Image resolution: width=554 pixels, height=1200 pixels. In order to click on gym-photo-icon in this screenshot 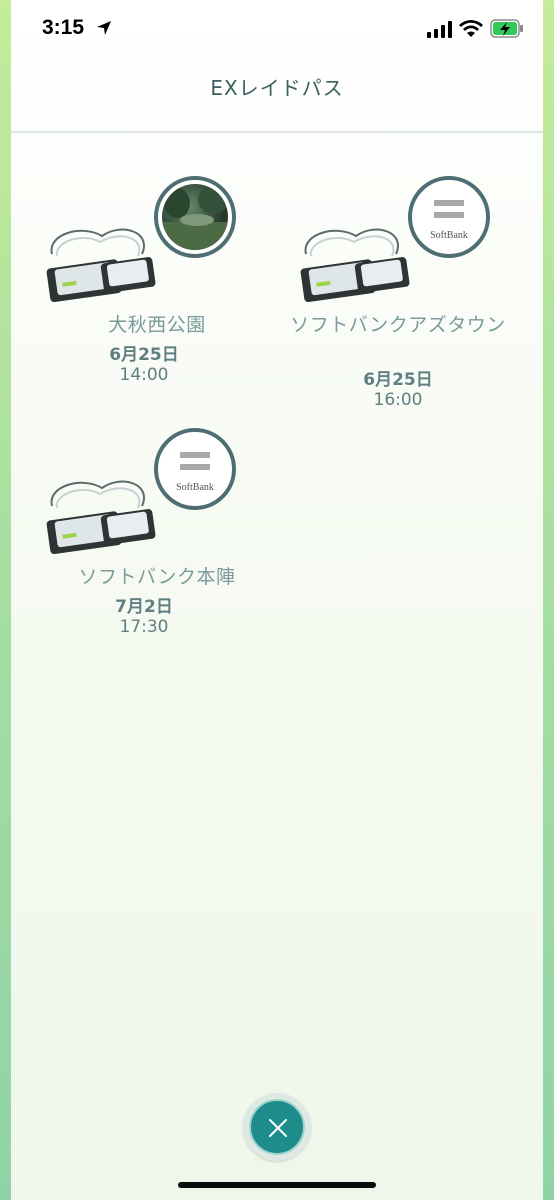, I will do `click(195, 217)`.